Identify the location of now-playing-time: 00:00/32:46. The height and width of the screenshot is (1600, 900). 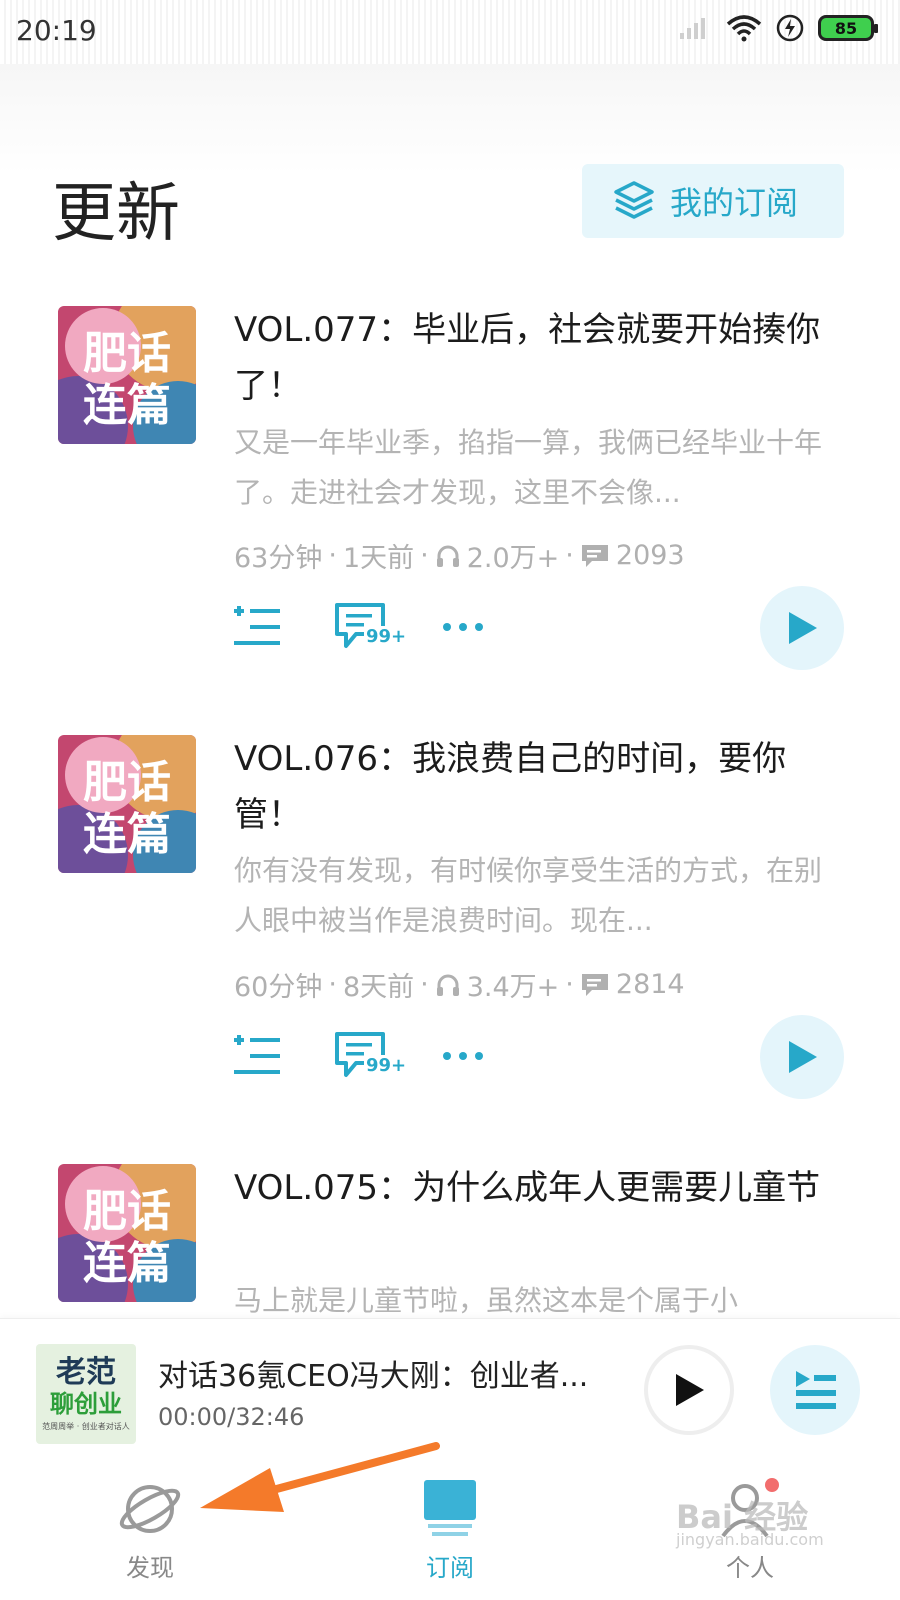
(231, 1417).